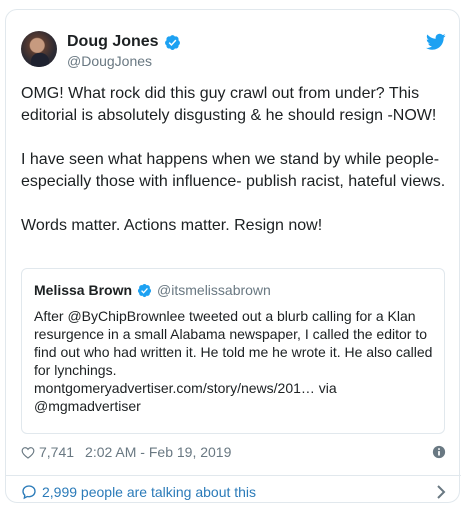  What do you see at coordinates (113, 42) in the screenshot?
I see `author-display-name: Doug Jones` at bounding box center [113, 42].